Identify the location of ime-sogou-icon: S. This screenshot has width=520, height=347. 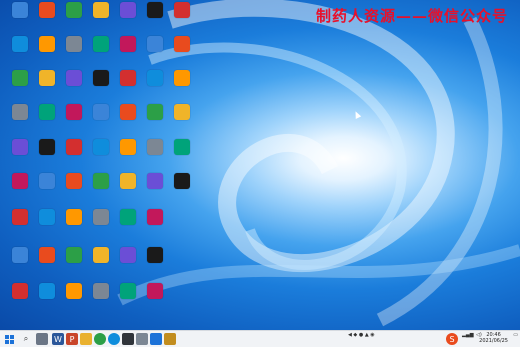
(452, 339).